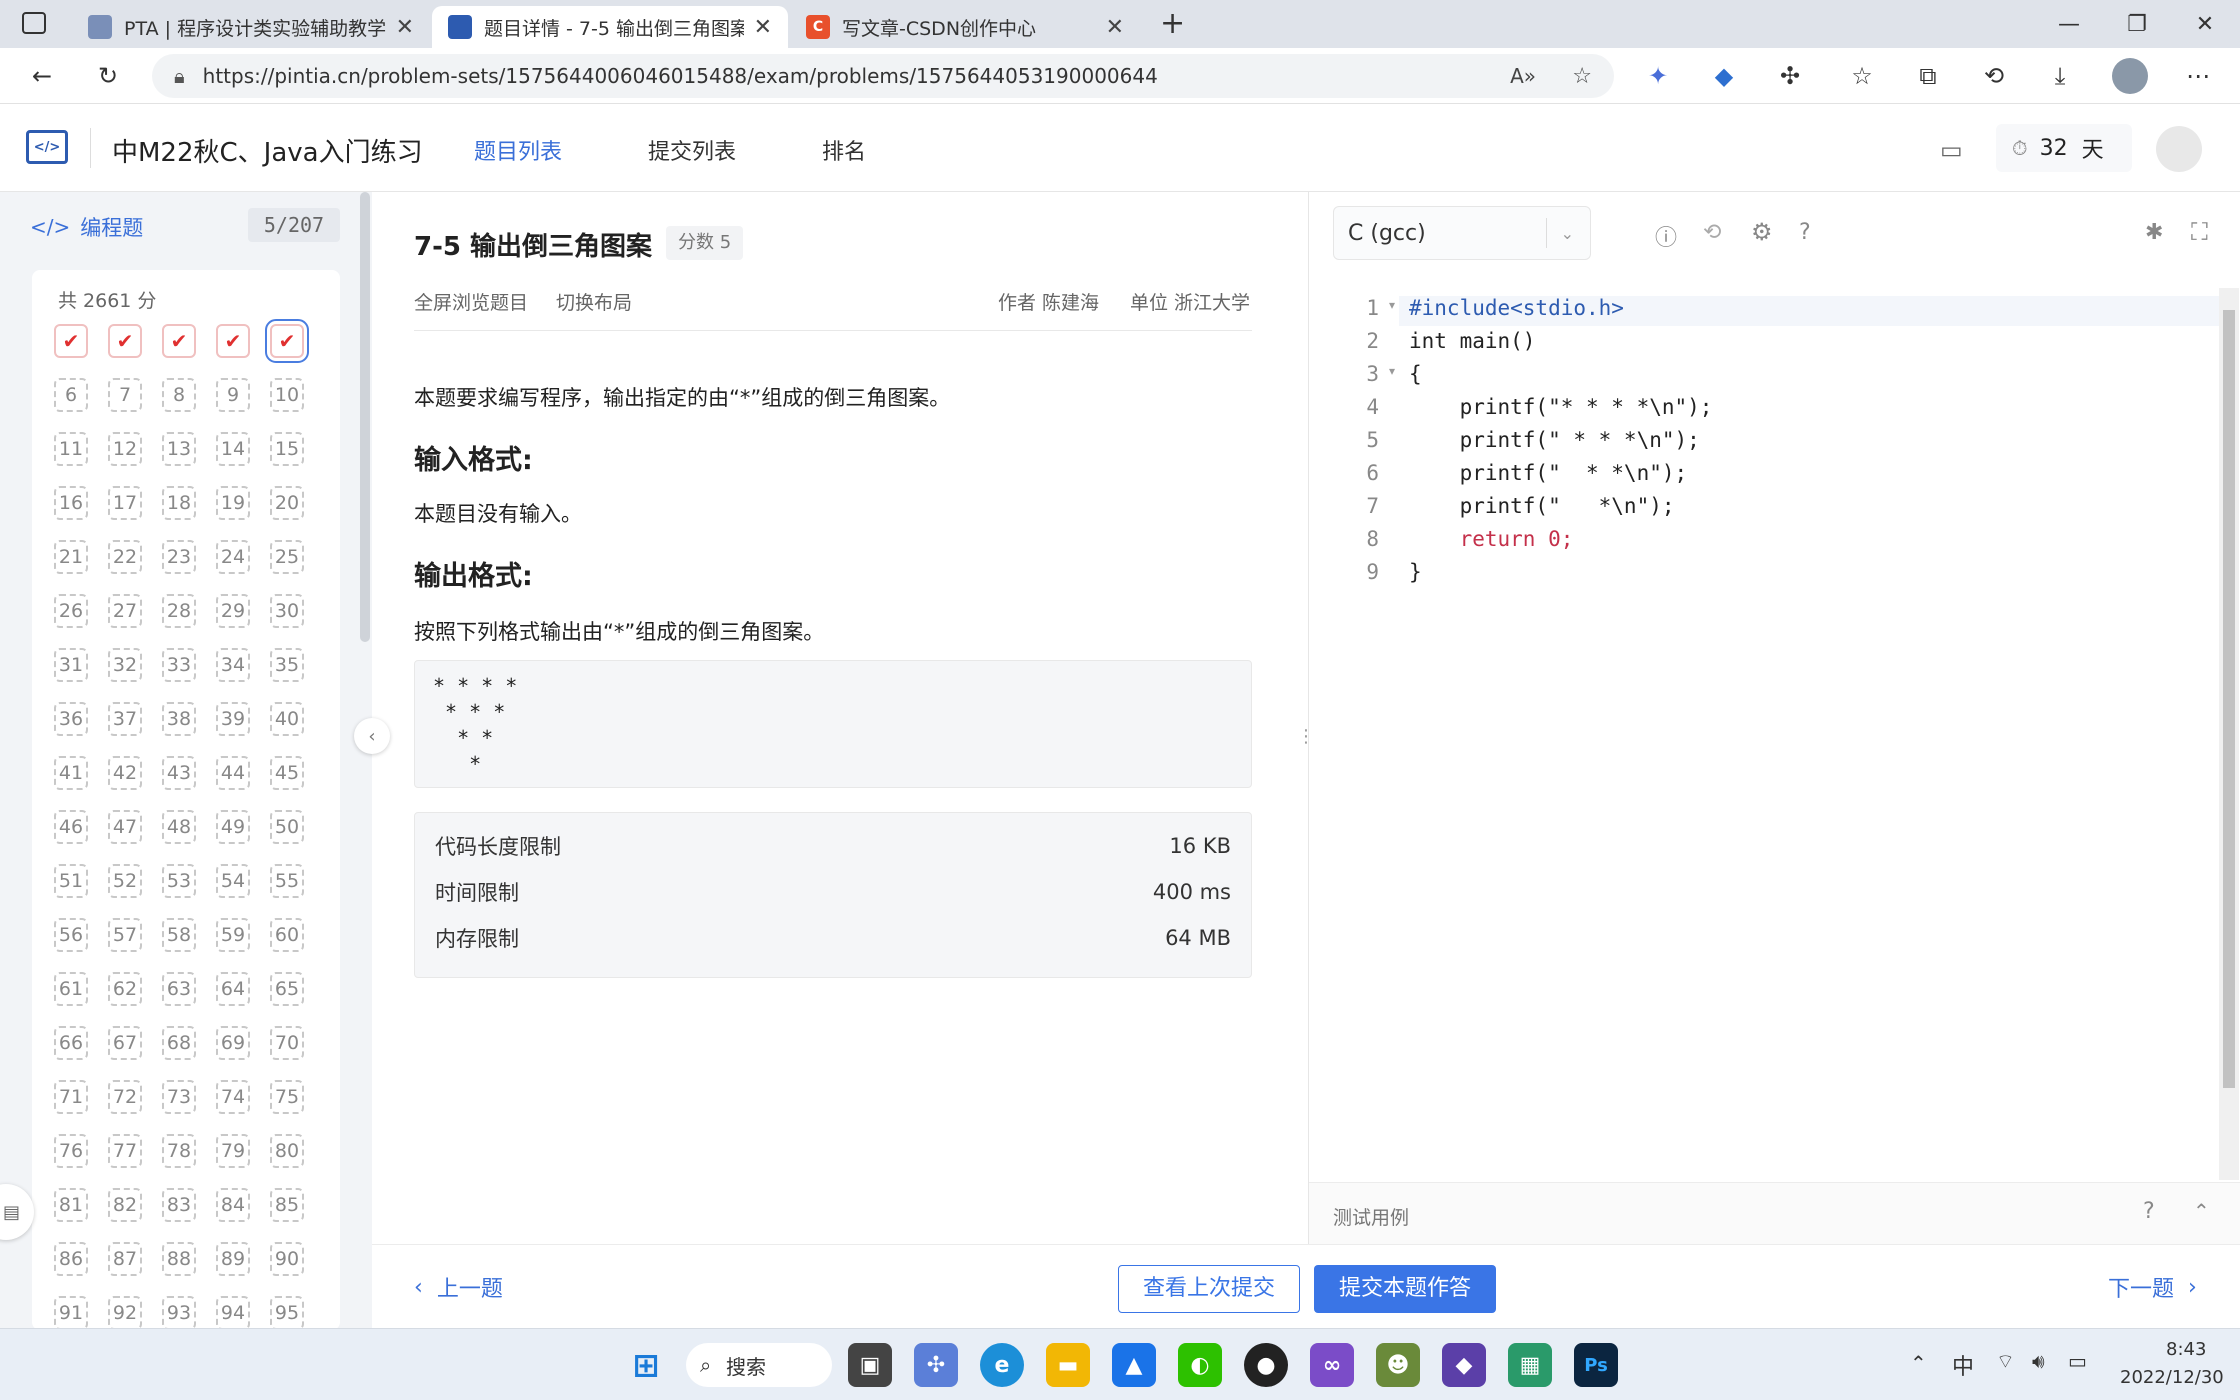 The height and width of the screenshot is (1400, 2240). What do you see at coordinates (125, 1313) in the screenshot?
I see `problem-cell-92: 92` at bounding box center [125, 1313].